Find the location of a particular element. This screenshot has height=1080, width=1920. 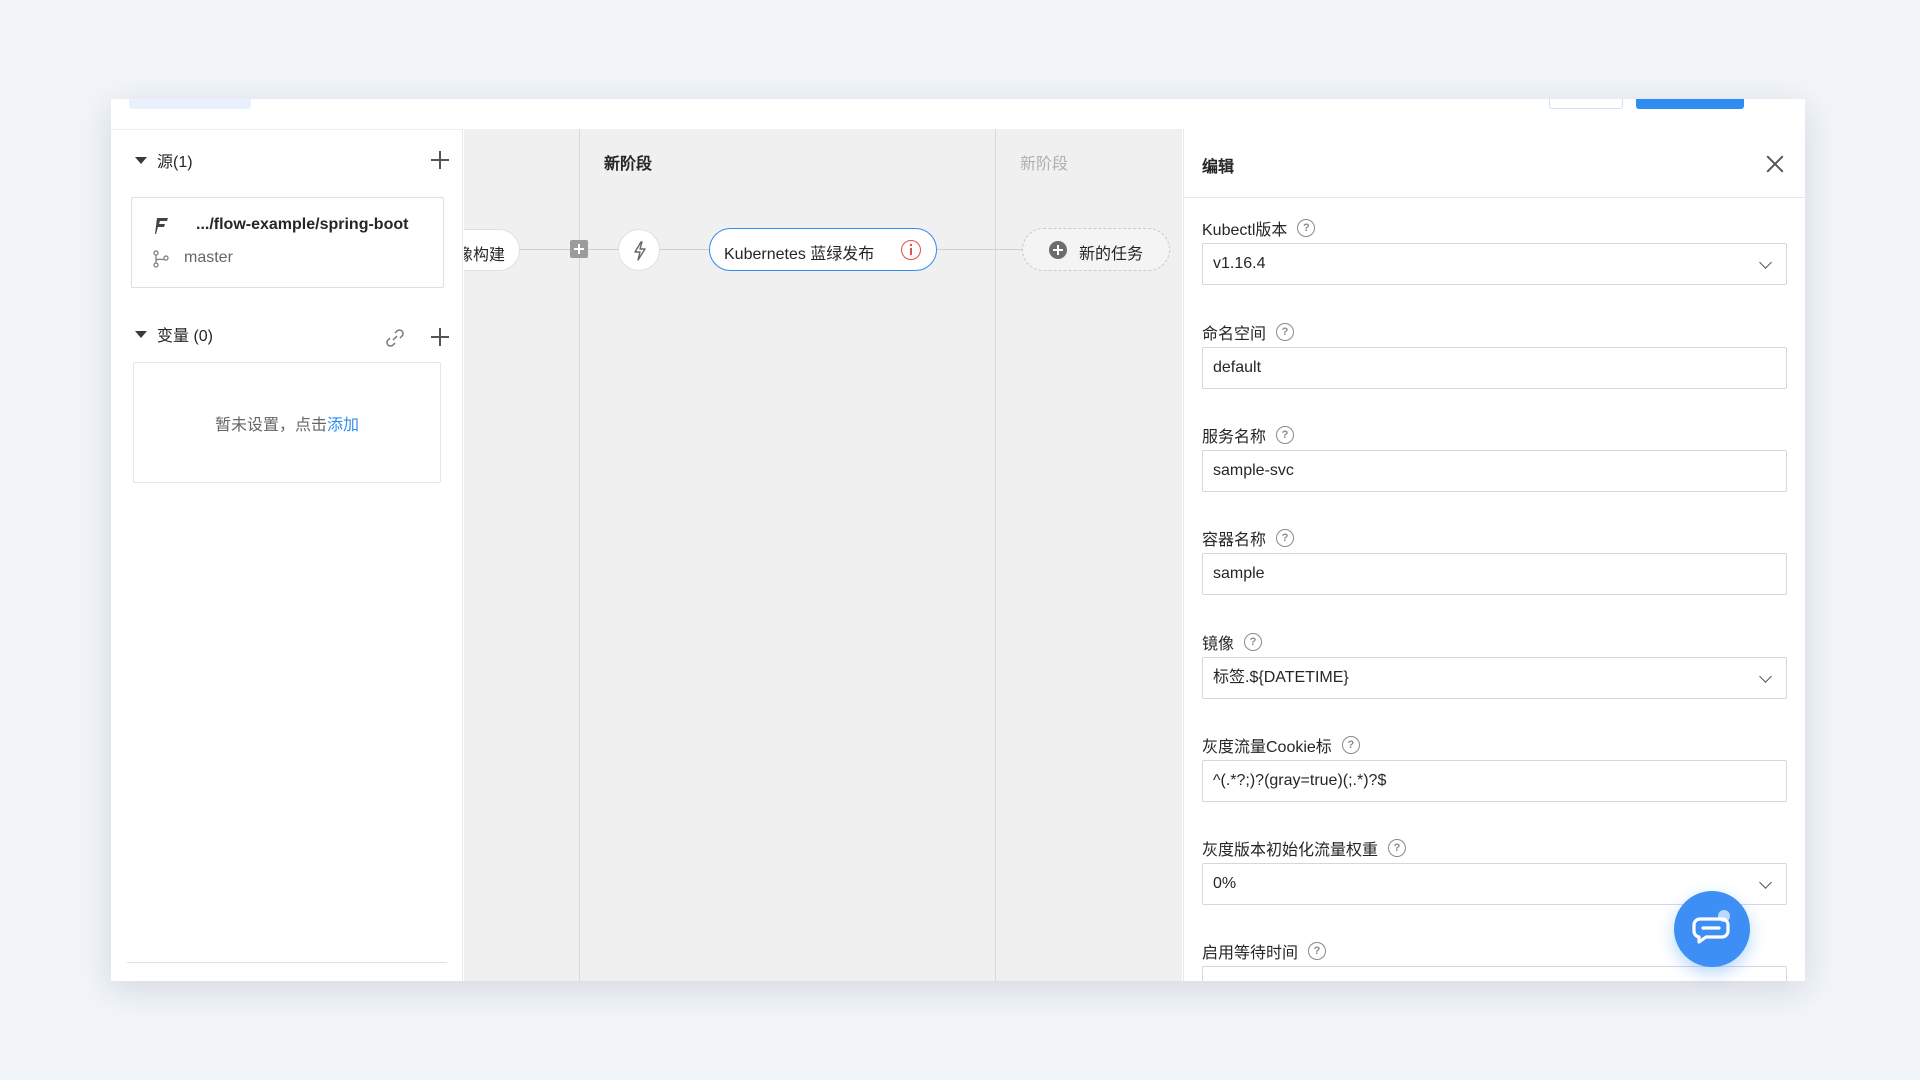

divider is located at coordinates (287, 962).